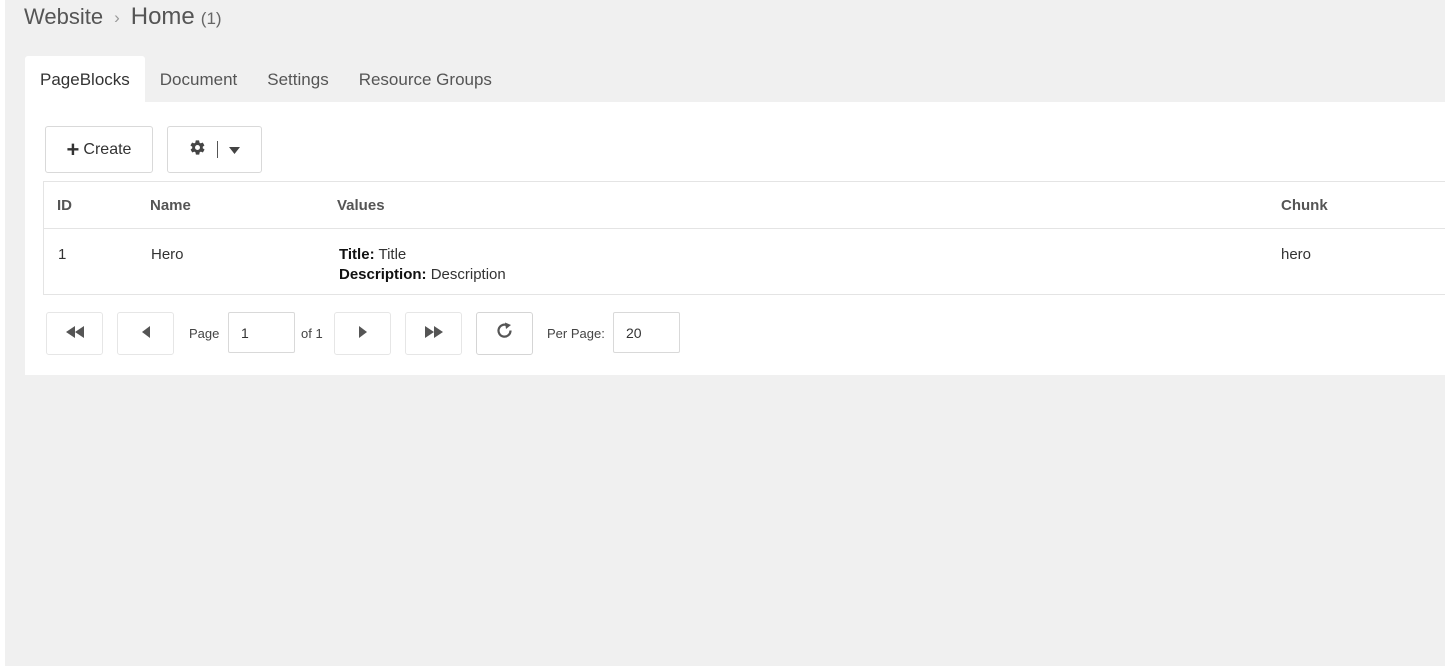 The image size is (1445, 666). I want to click on value-line: Title, so click(422, 255).